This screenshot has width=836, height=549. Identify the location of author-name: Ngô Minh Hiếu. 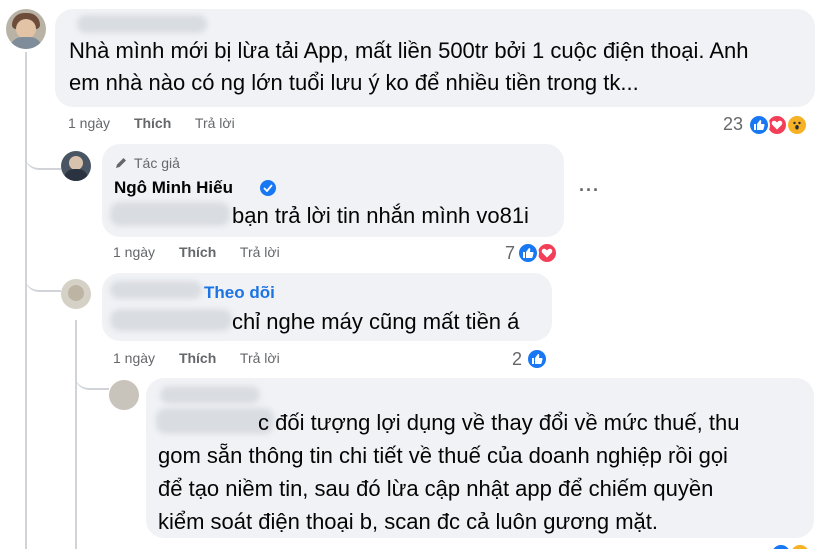
(173, 188).